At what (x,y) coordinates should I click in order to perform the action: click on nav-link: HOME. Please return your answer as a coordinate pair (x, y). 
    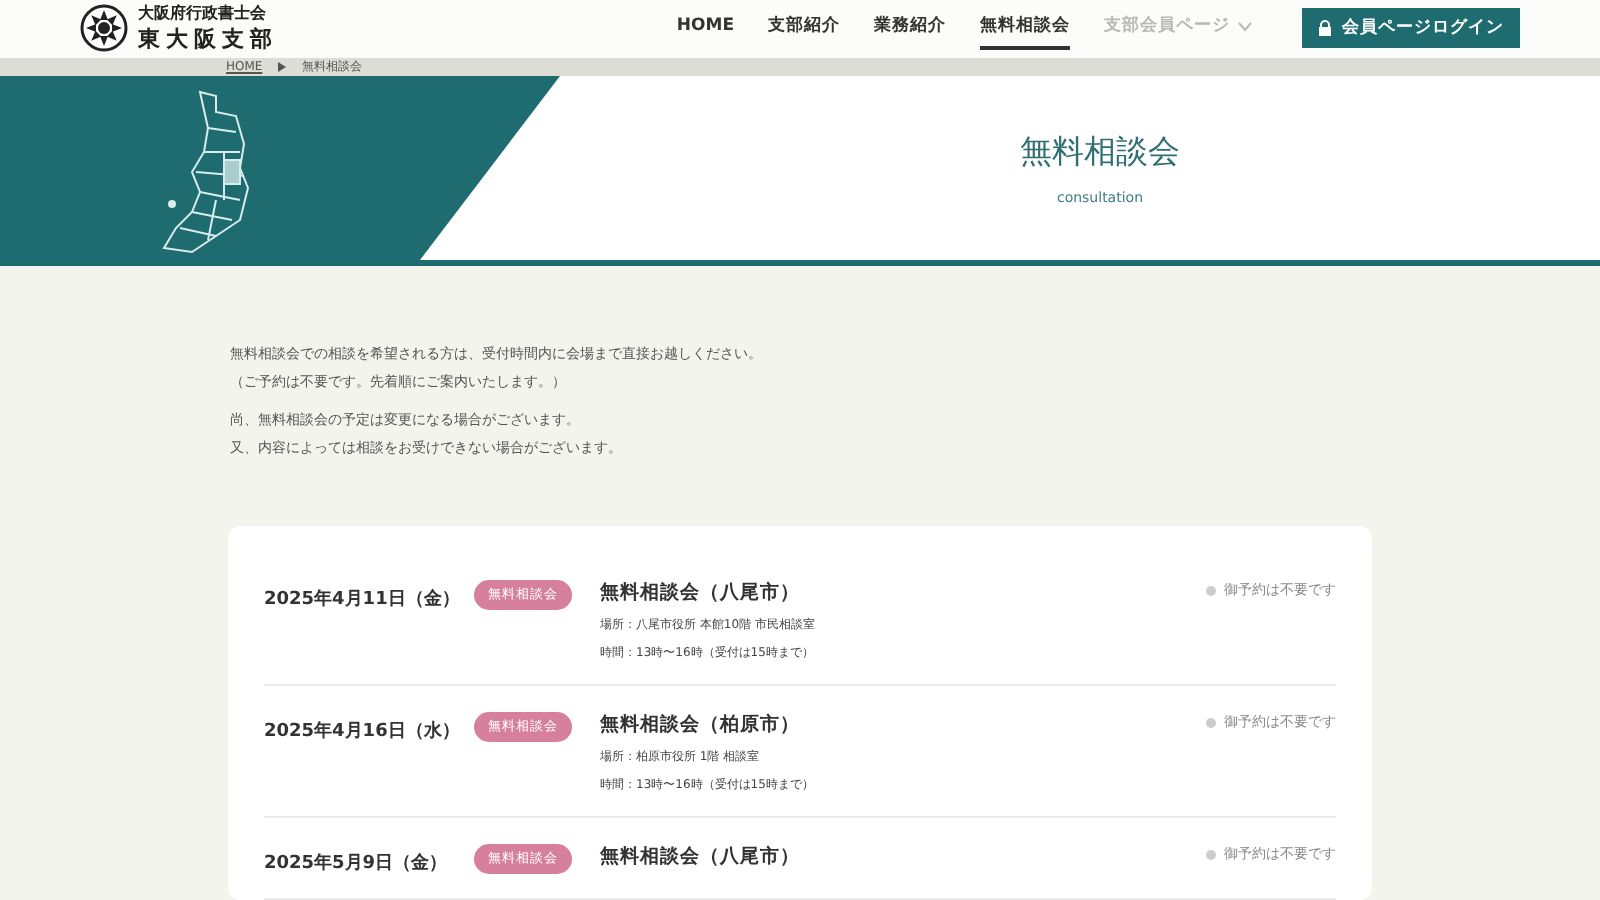
    Looking at the image, I should click on (705, 28).